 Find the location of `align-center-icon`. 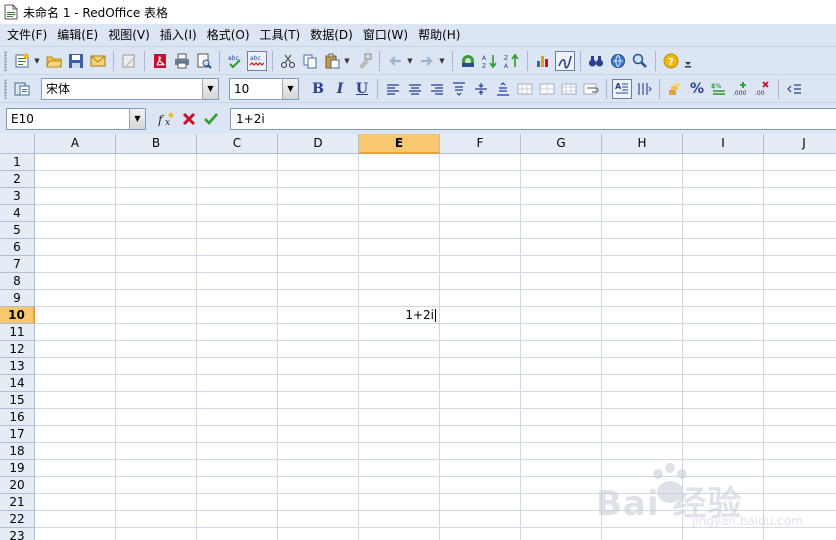

align-center-icon is located at coordinates (415, 89).